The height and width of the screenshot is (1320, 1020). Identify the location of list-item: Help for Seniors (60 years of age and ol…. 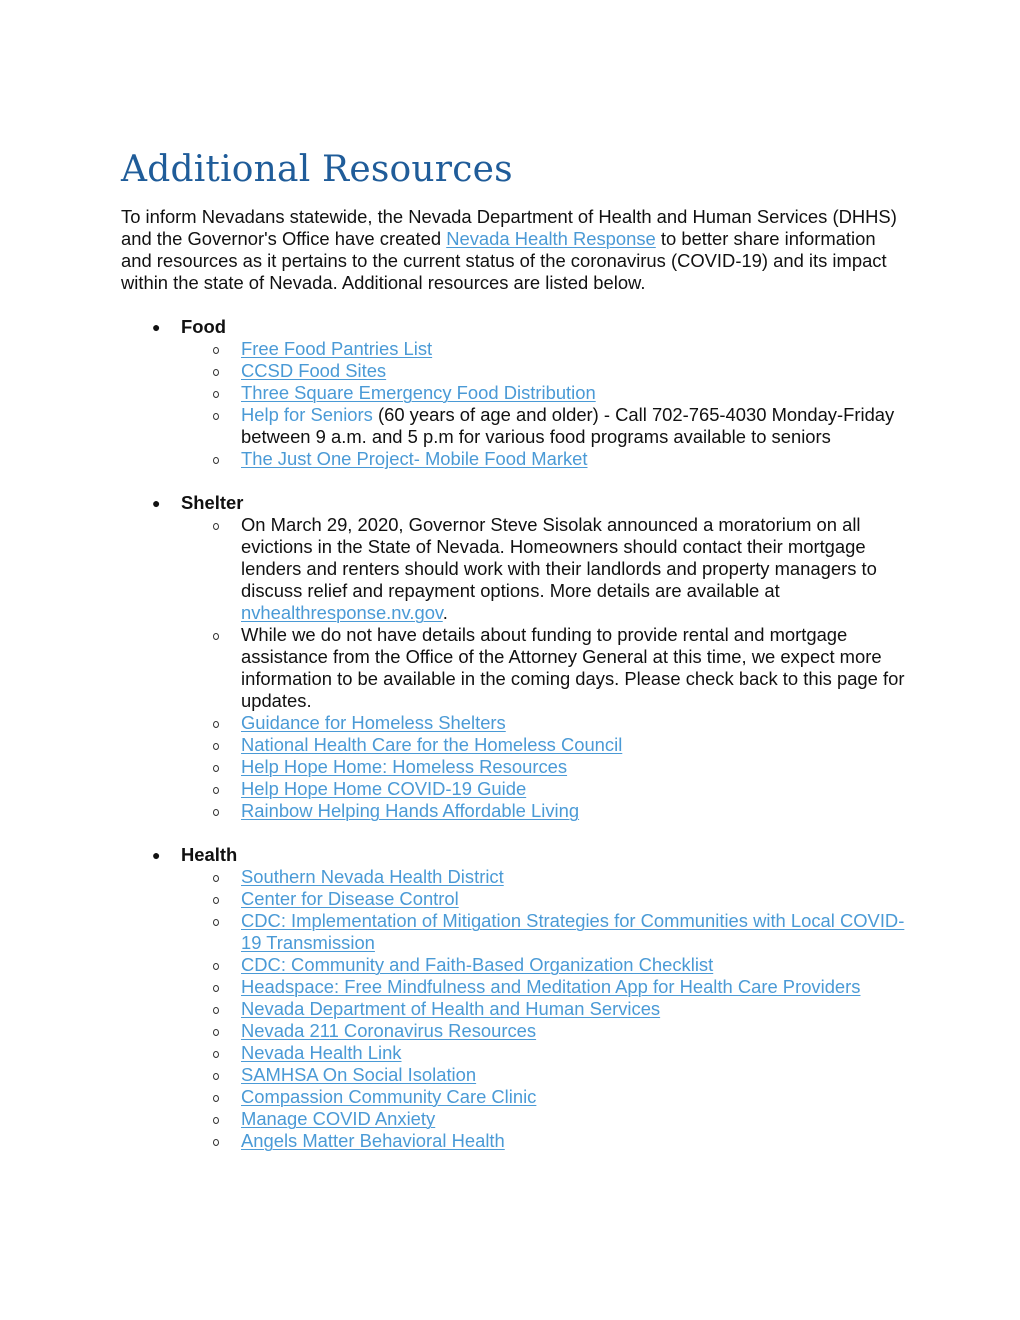
(546, 426).